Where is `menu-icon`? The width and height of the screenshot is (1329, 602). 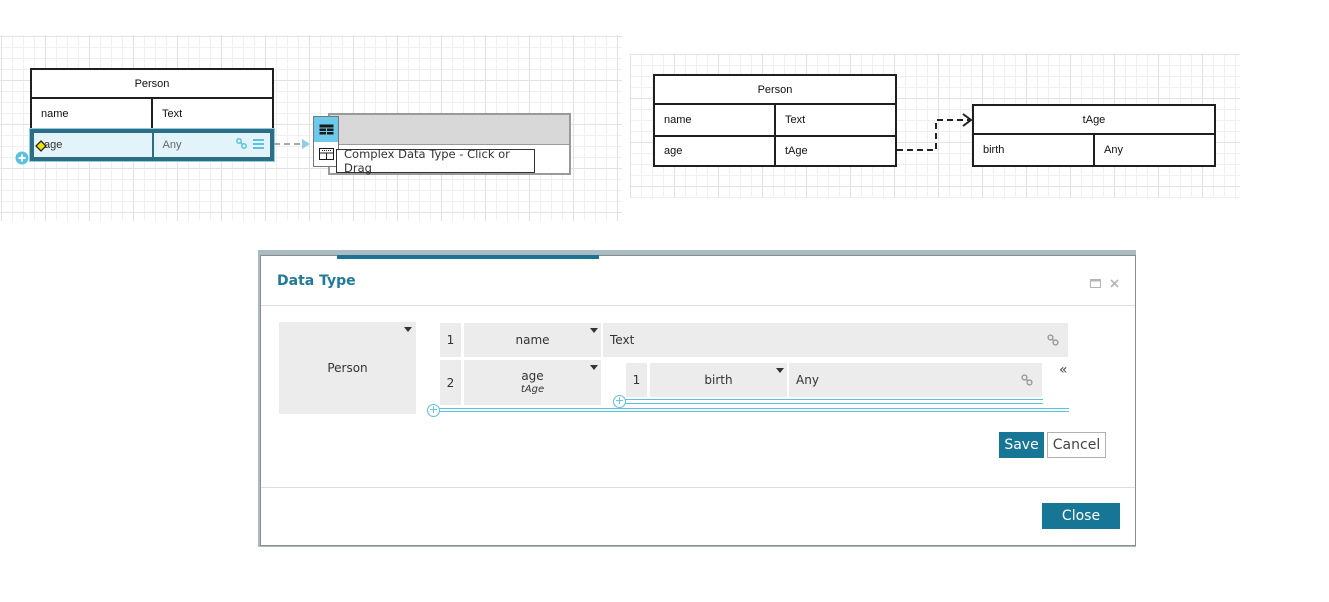 menu-icon is located at coordinates (258, 145).